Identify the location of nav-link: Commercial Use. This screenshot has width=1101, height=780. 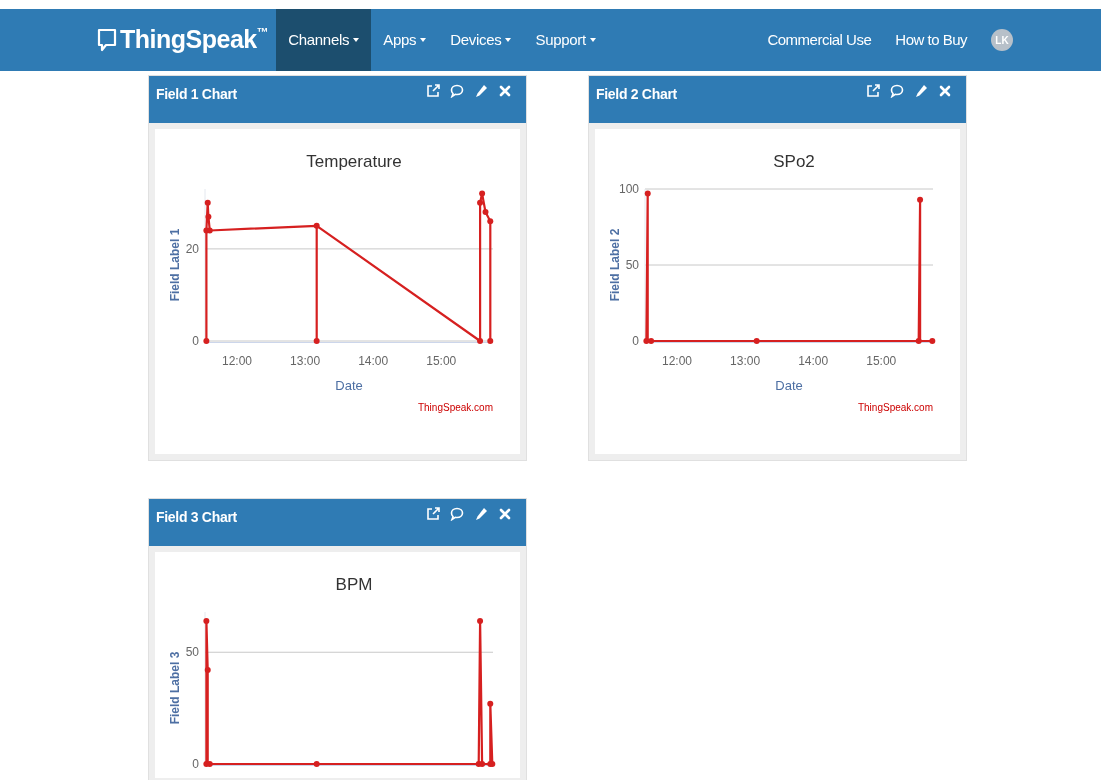
(819, 40).